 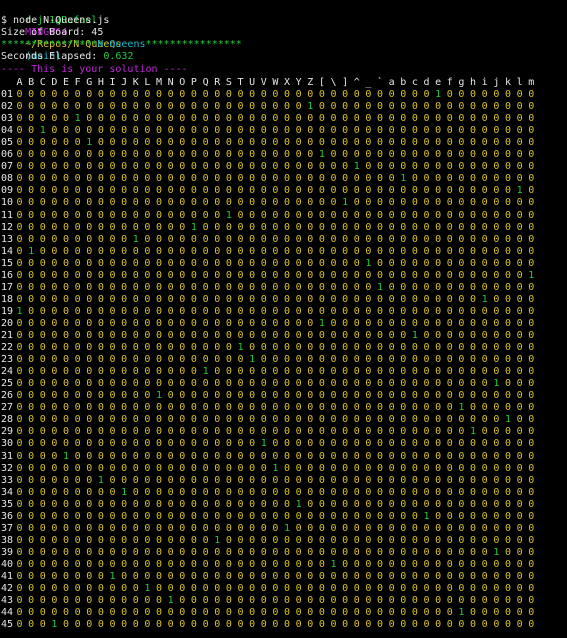 What do you see at coordinates (380, 82) in the screenshot?
I see `column-label: `` at bounding box center [380, 82].